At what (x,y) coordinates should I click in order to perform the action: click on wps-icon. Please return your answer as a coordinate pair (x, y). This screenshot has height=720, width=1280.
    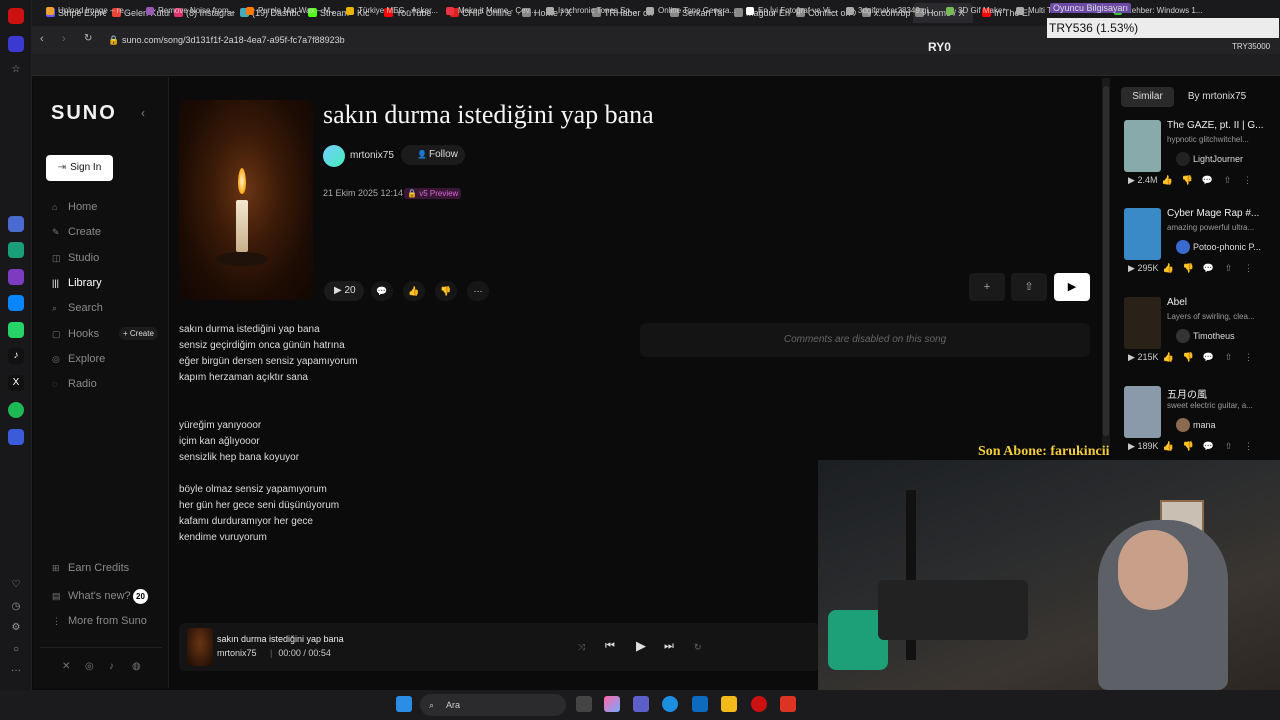
    Looking at the image, I should click on (788, 704).